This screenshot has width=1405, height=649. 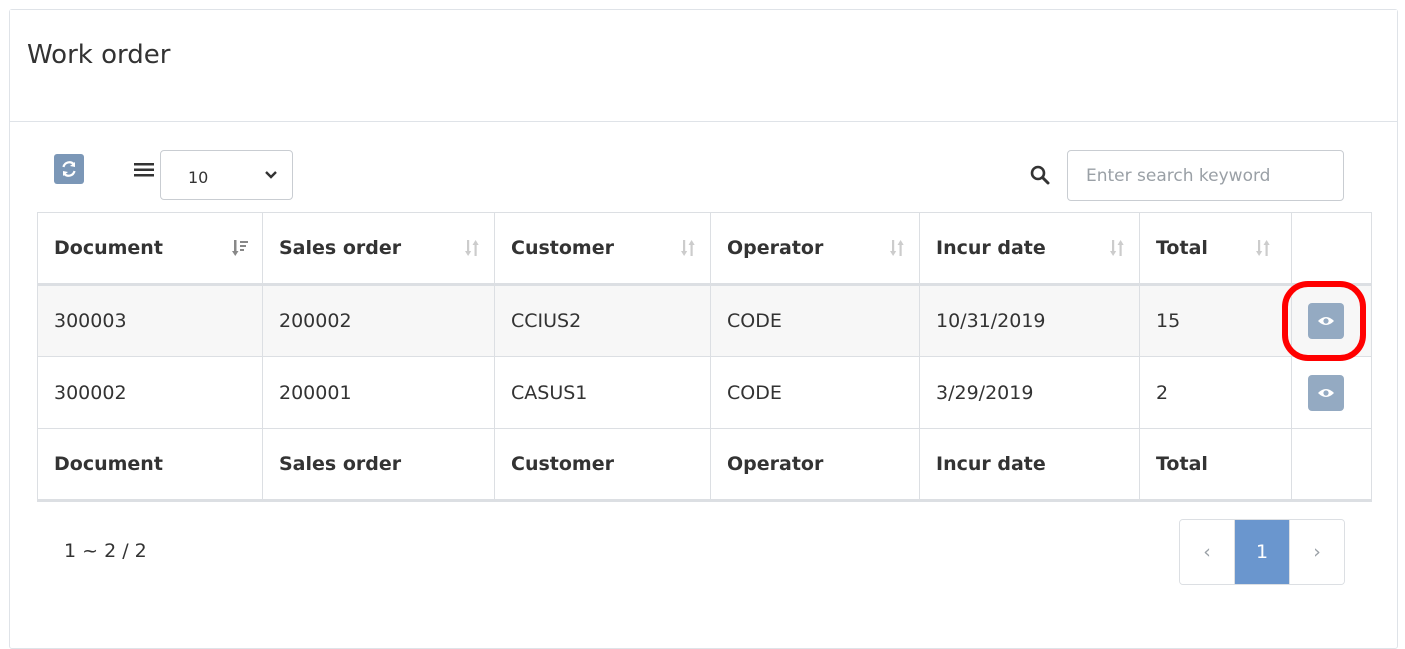 What do you see at coordinates (1215, 465) in the screenshot?
I see `col-footer-total: Total` at bounding box center [1215, 465].